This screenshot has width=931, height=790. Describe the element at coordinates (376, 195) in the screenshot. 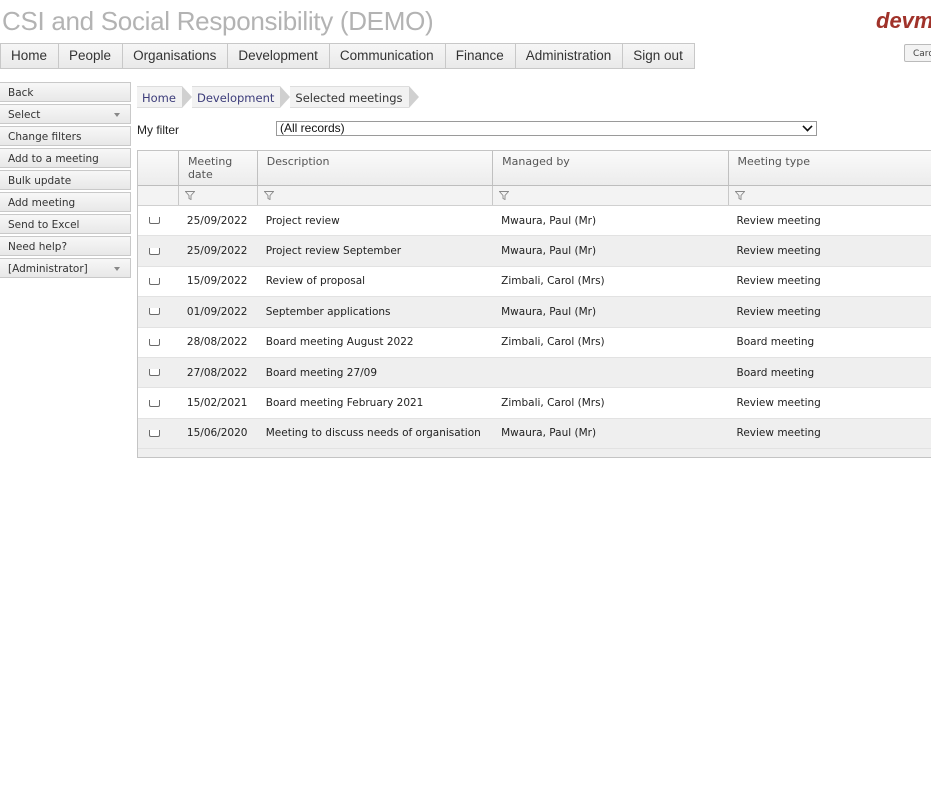

I see `filter-cell-description` at that location.